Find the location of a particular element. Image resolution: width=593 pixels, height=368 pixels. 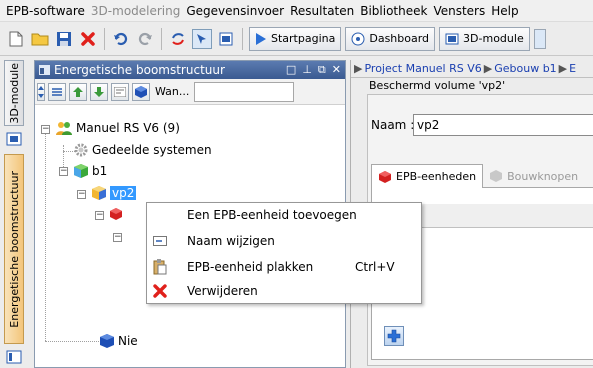

menu-item-rename: Naam wijzigen is located at coordinates (284, 240).